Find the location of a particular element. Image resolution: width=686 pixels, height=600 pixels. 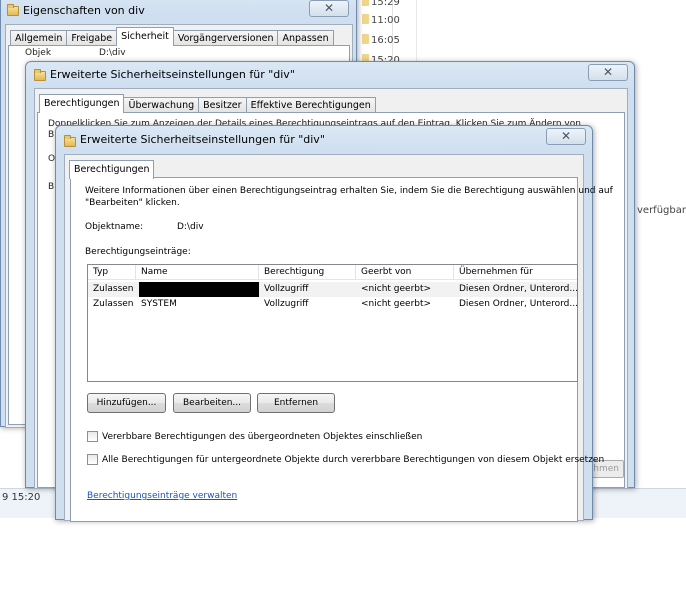

cell-name-redacted is located at coordinates (199, 289).